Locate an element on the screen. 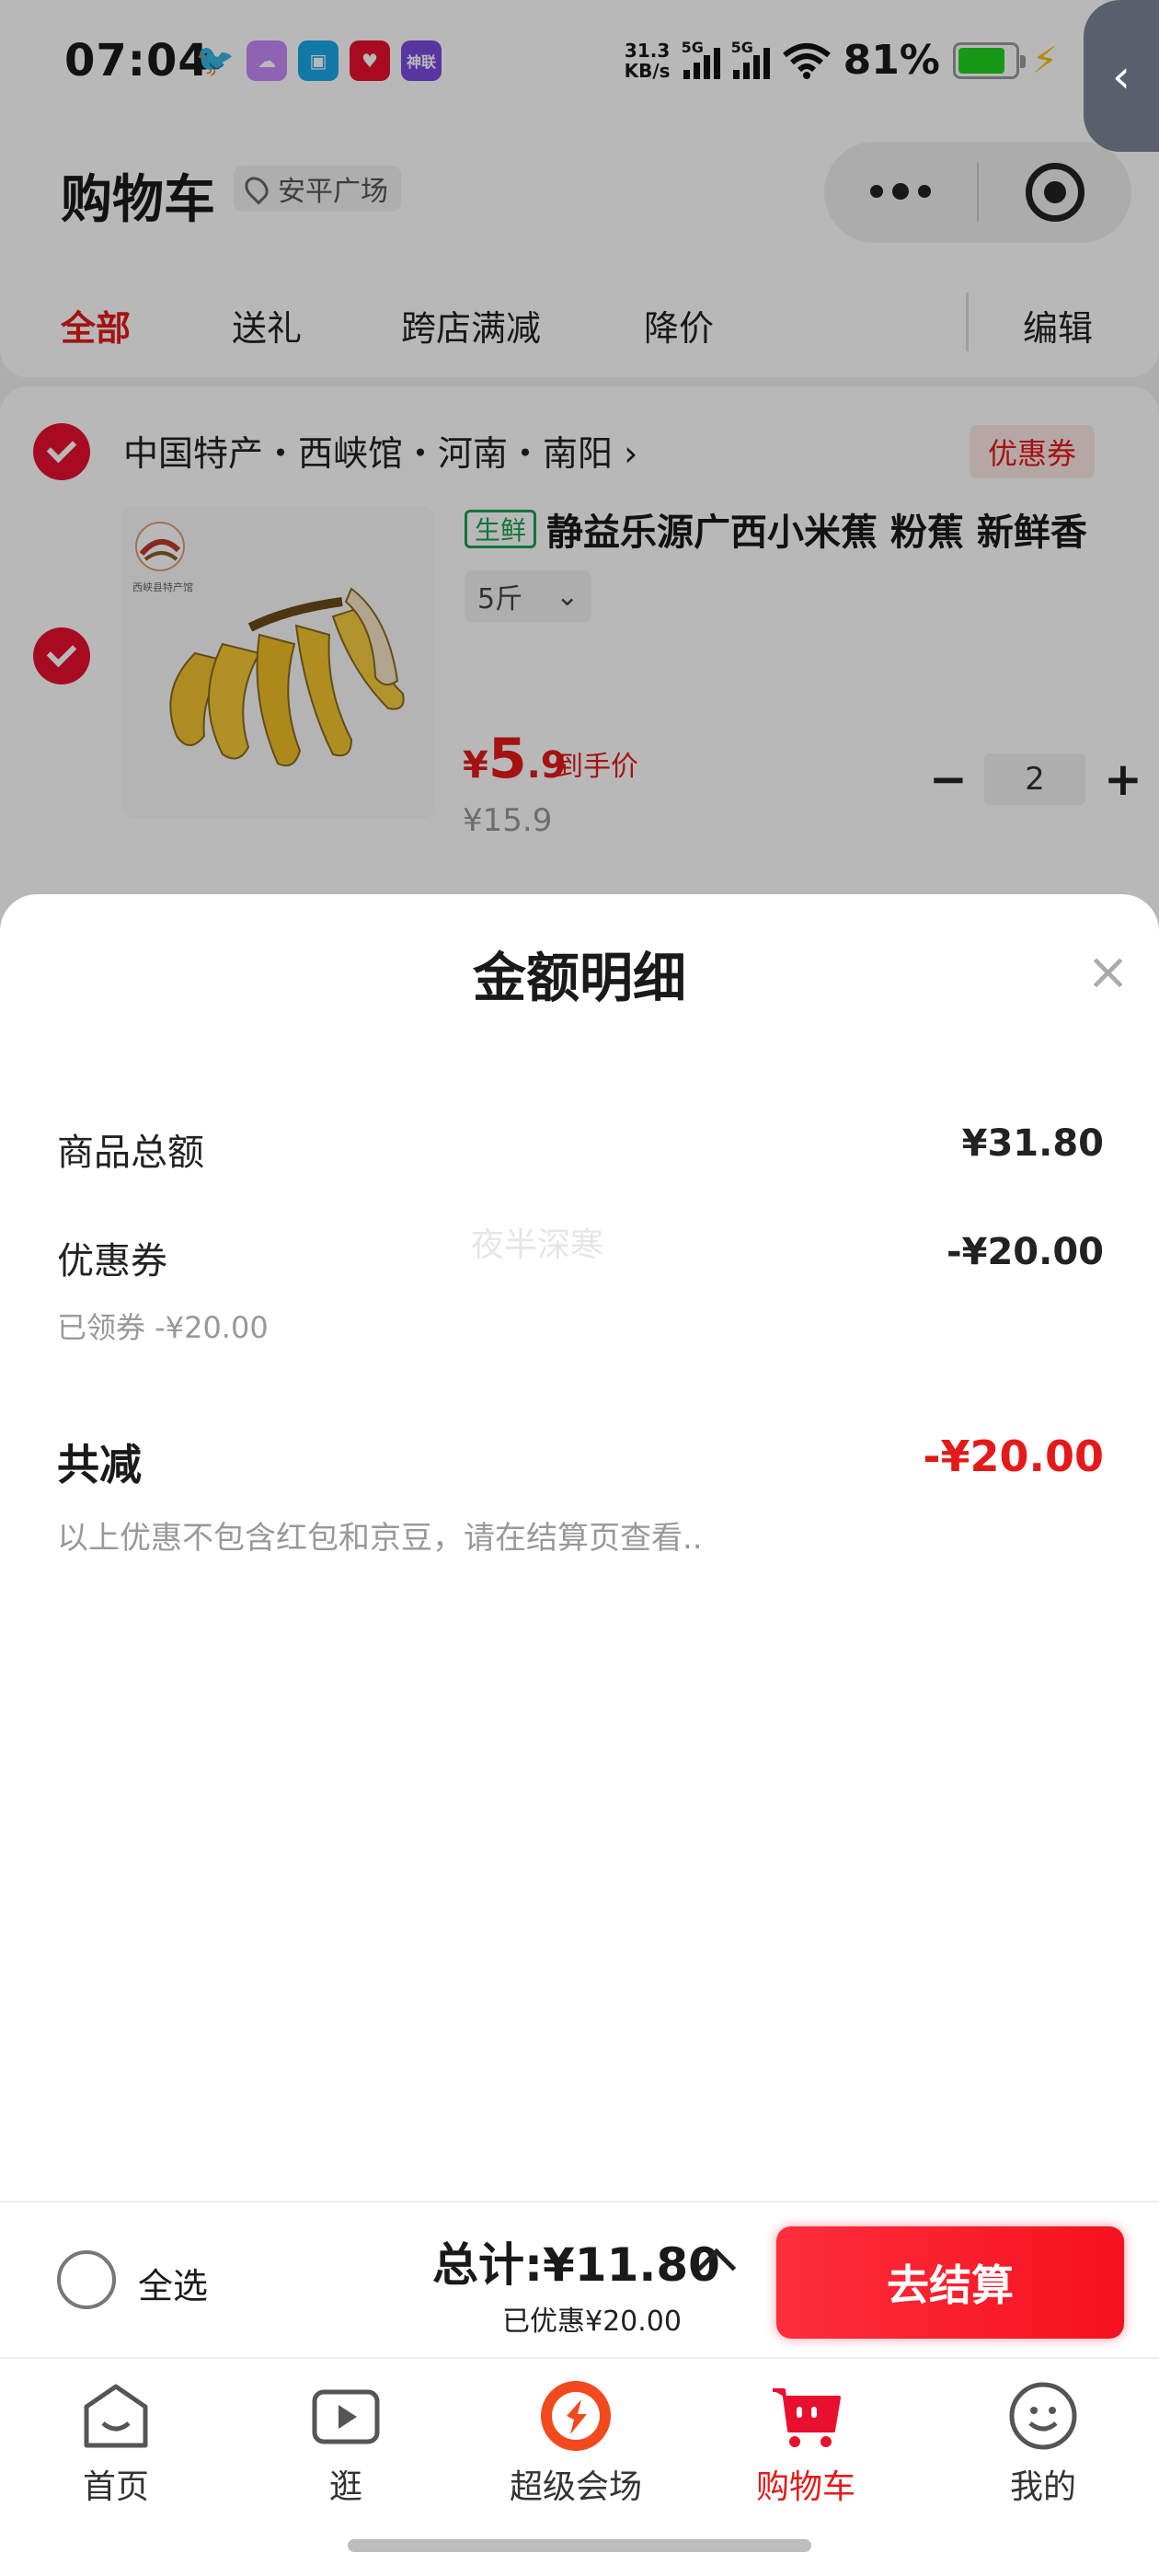 Image resolution: width=1159 pixels, height=2576 pixels. discount-note: 以上优惠不包含红包和京豆，请在结算页查看.. is located at coordinates (380, 1538).